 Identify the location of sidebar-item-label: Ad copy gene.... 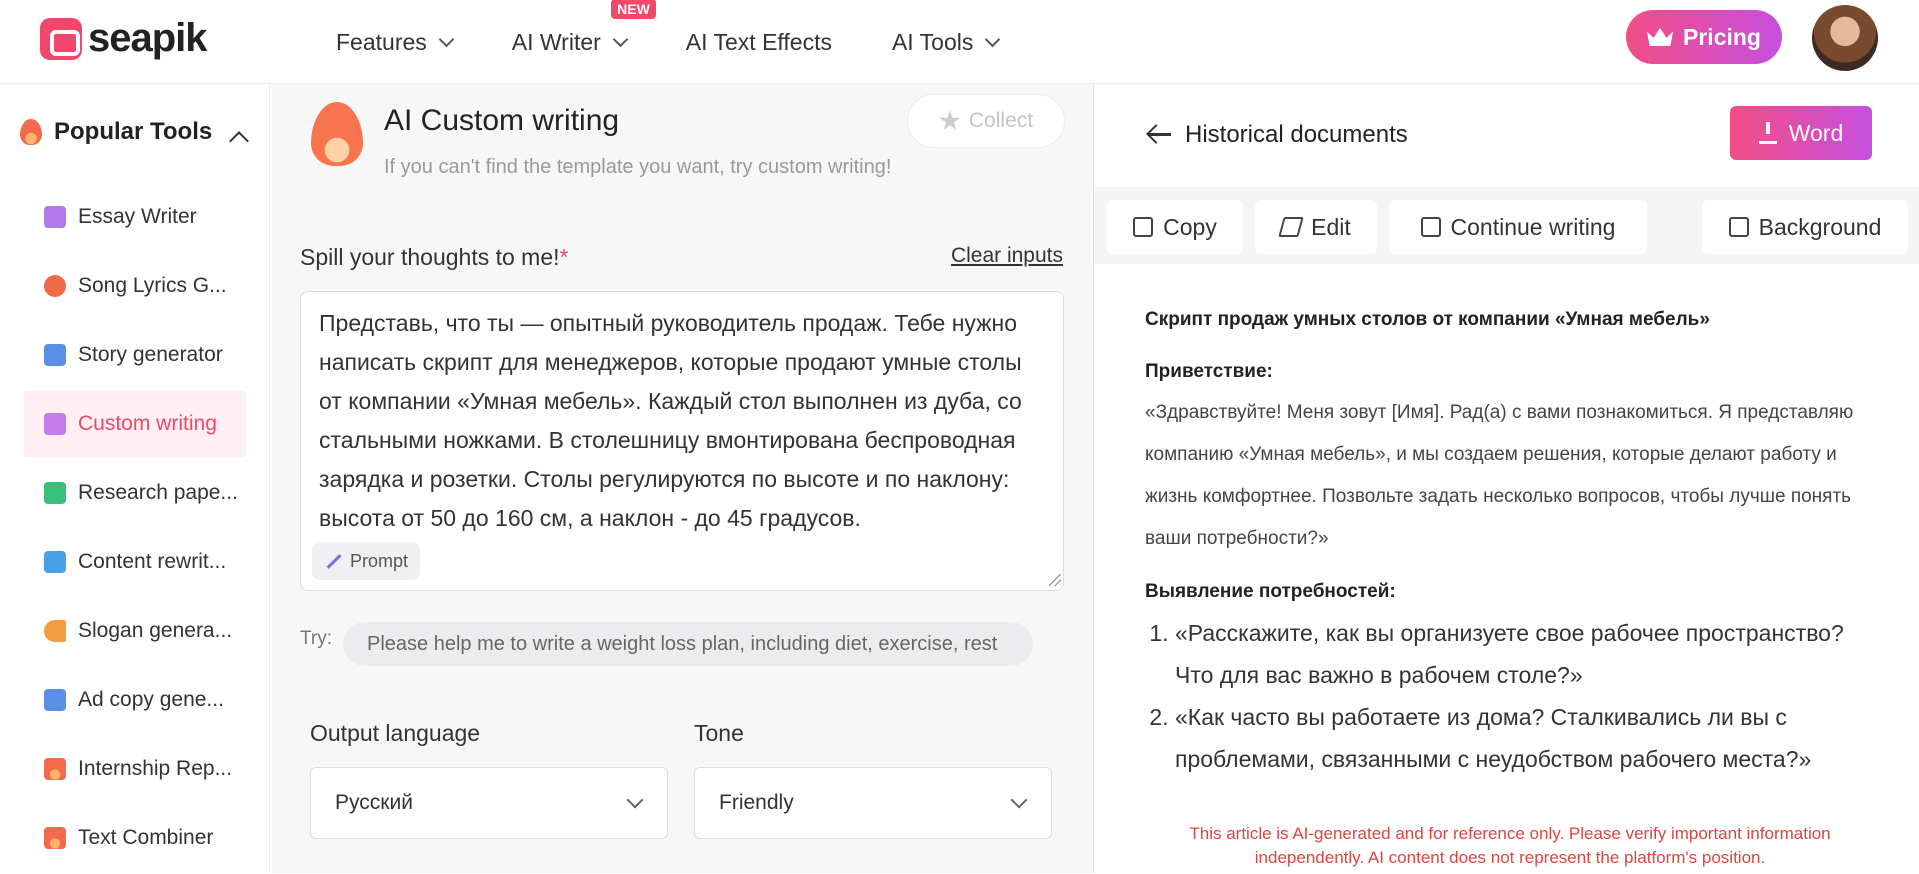
(151, 699).